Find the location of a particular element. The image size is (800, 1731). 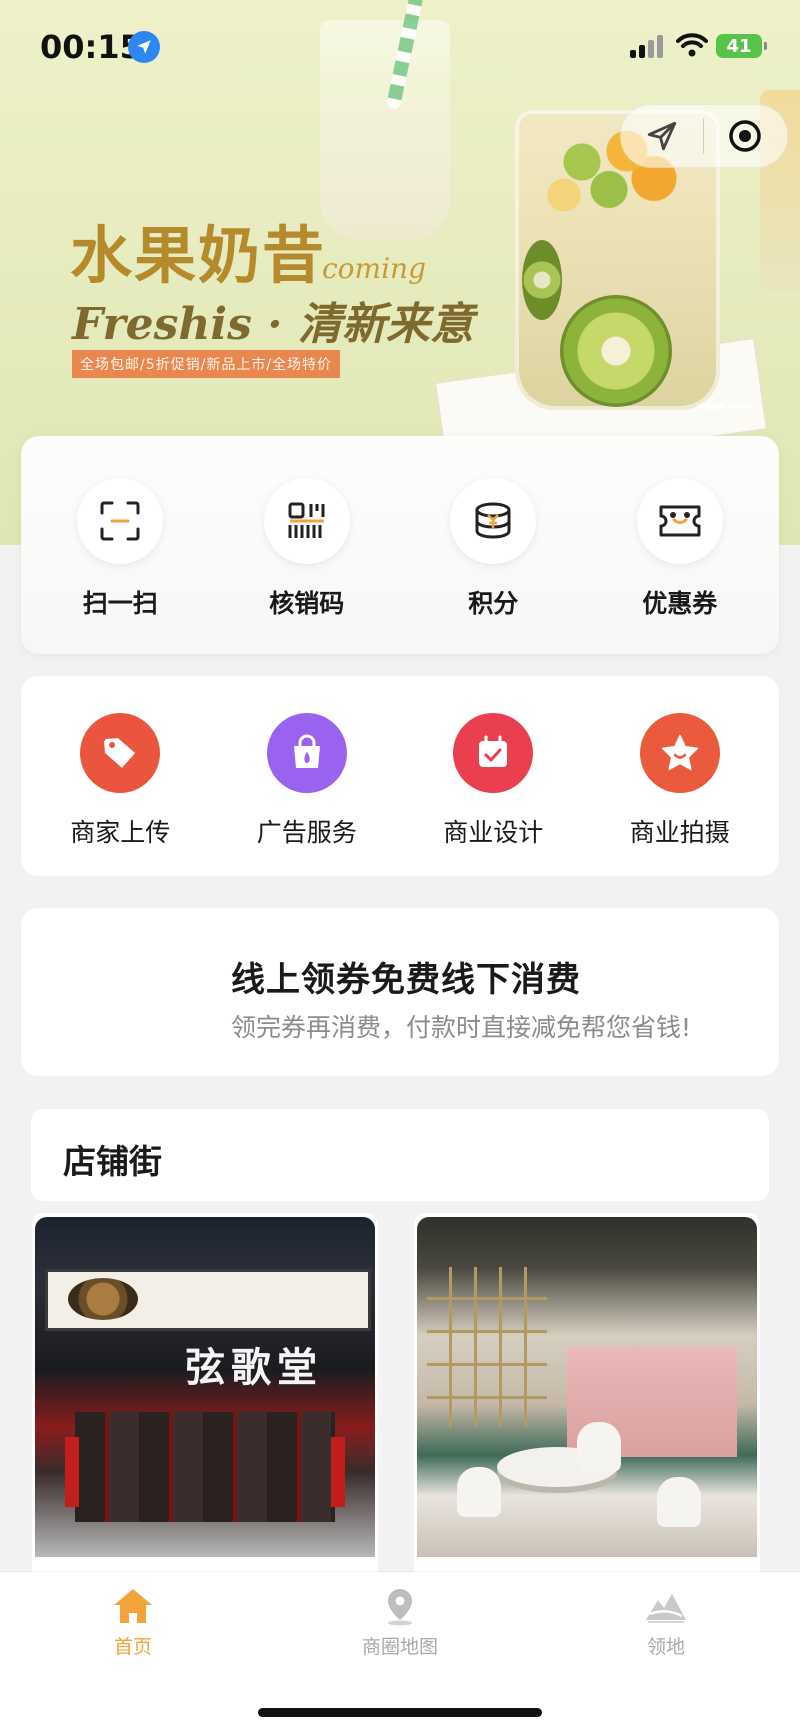

redeem-code-icon is located at coordinates (306, 521).